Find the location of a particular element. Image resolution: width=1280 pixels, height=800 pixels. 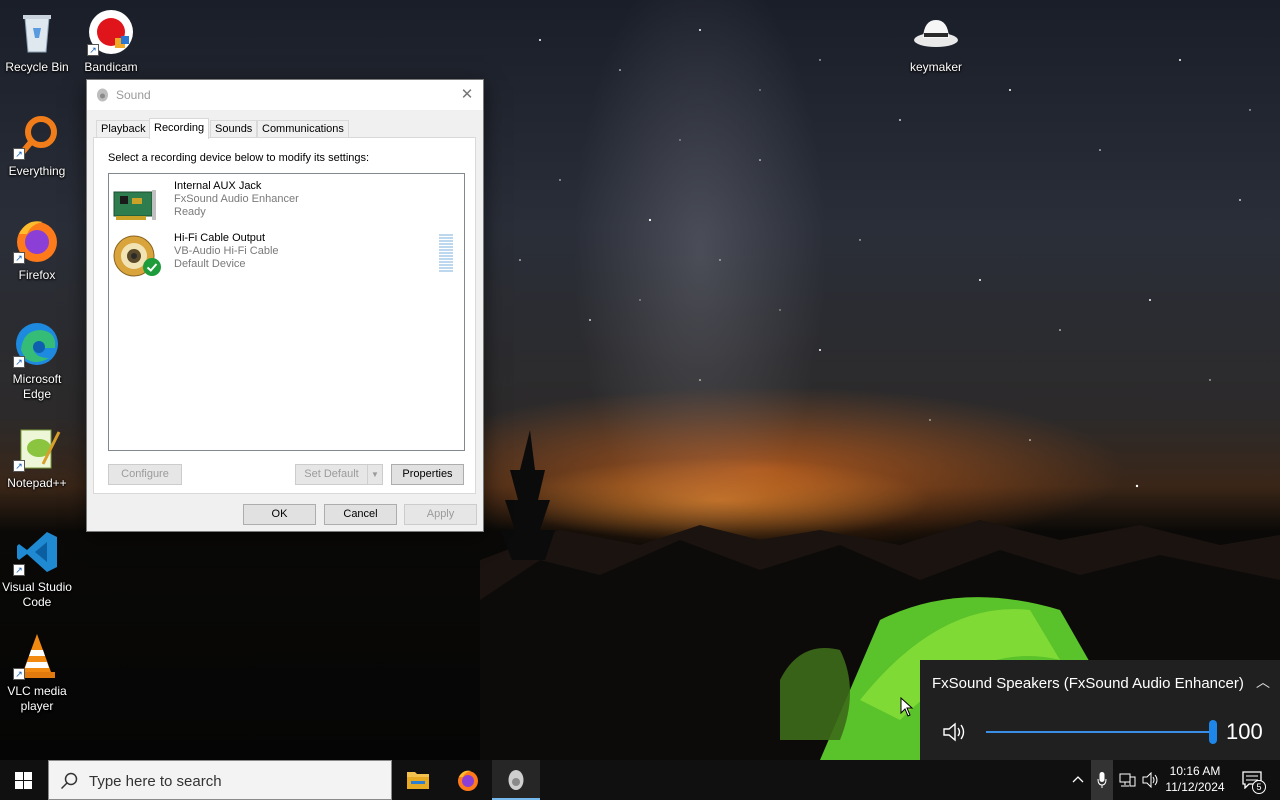

desktop-icon-vscode: ↗ Visual Studio Code is located at coordinates (37, 569).